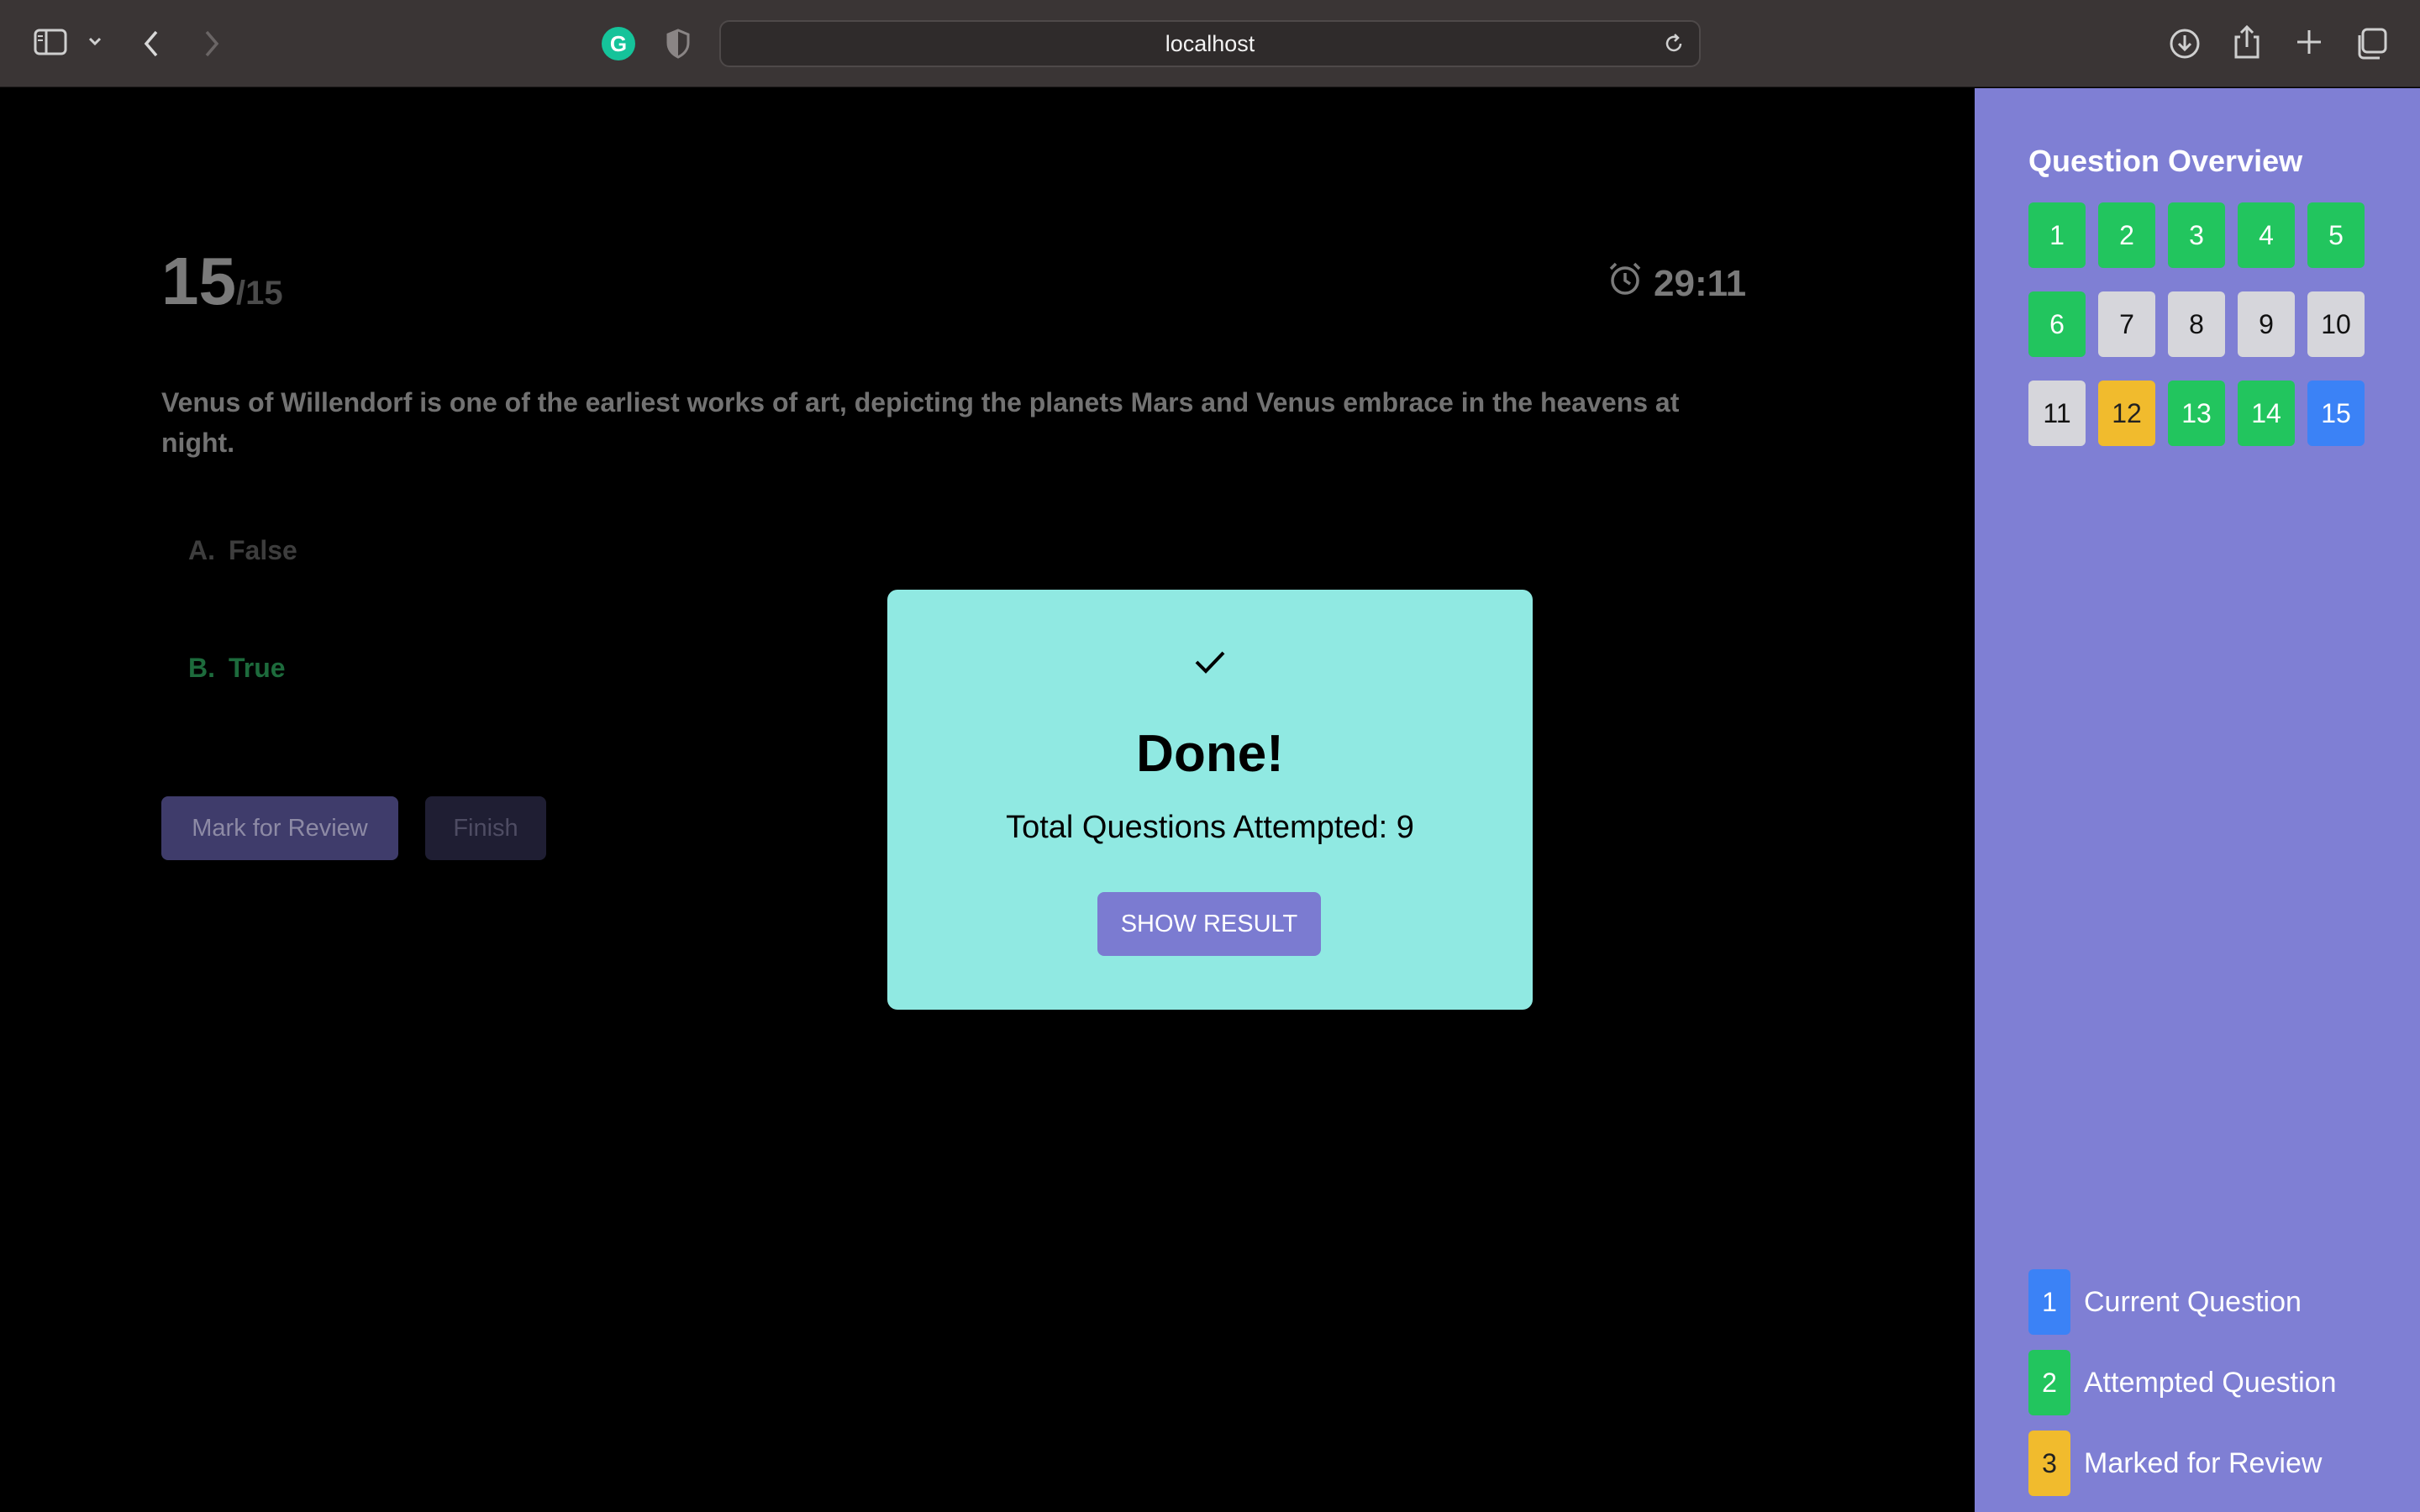 This screenshot has height=1512, width=2420. What do you see at coordinates (2210, 1382) in the screenshot?
I see `legend-attempted-label: Attempted Question` at bounding box center [2210, 1382].